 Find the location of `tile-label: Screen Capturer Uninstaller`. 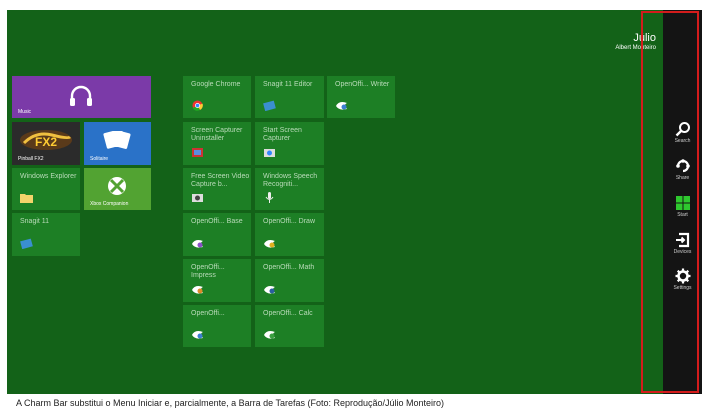

tile-label: Screen Capturer Uninstaller is located at coordinates (217, 134).